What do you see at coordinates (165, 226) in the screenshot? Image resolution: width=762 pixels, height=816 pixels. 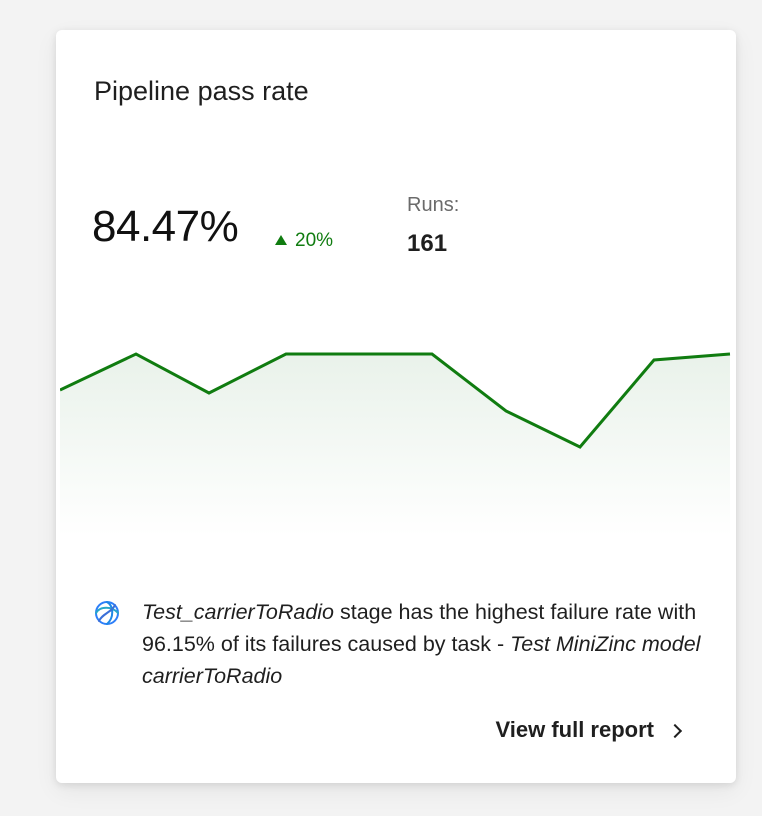 I see `pass-rate-value: 84.47%` at bounding box center [165, 226].